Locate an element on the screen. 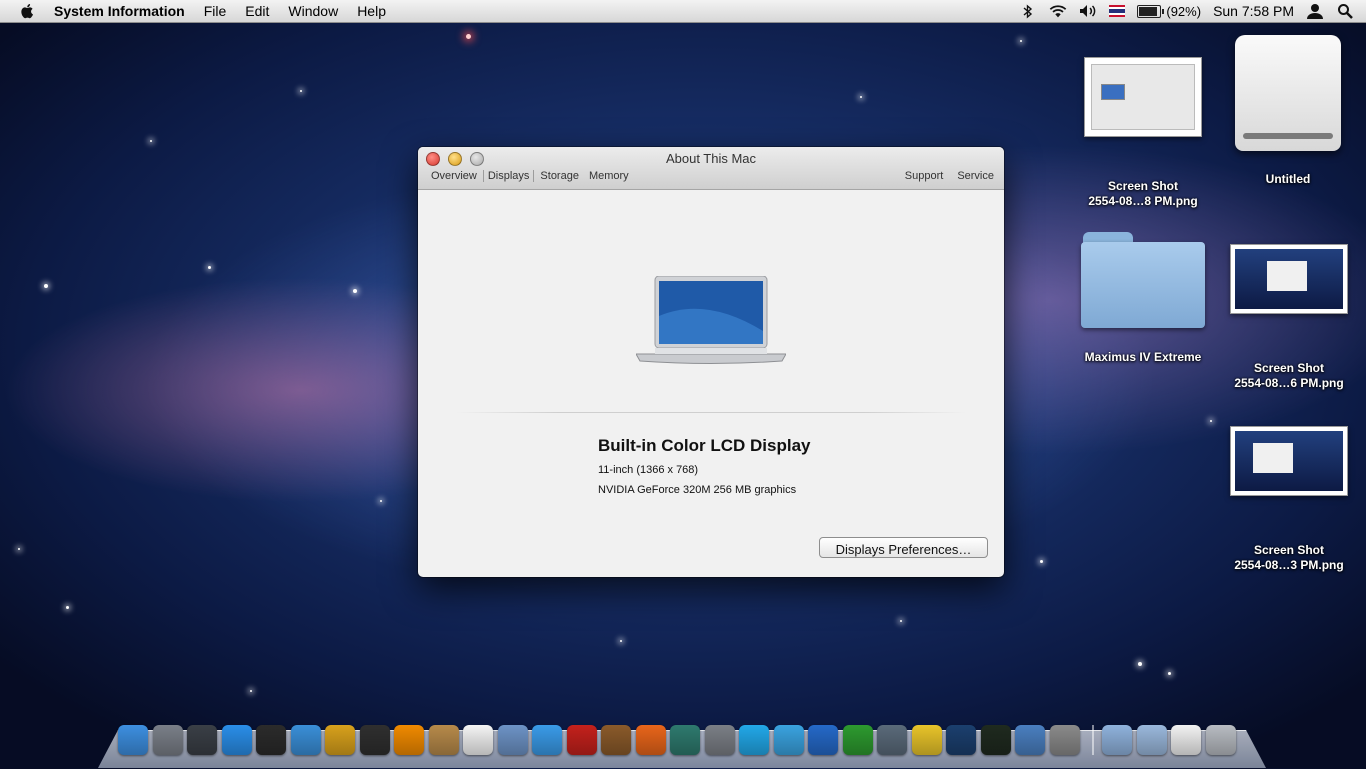  menu-file: File is located at coordinates (215, 11).